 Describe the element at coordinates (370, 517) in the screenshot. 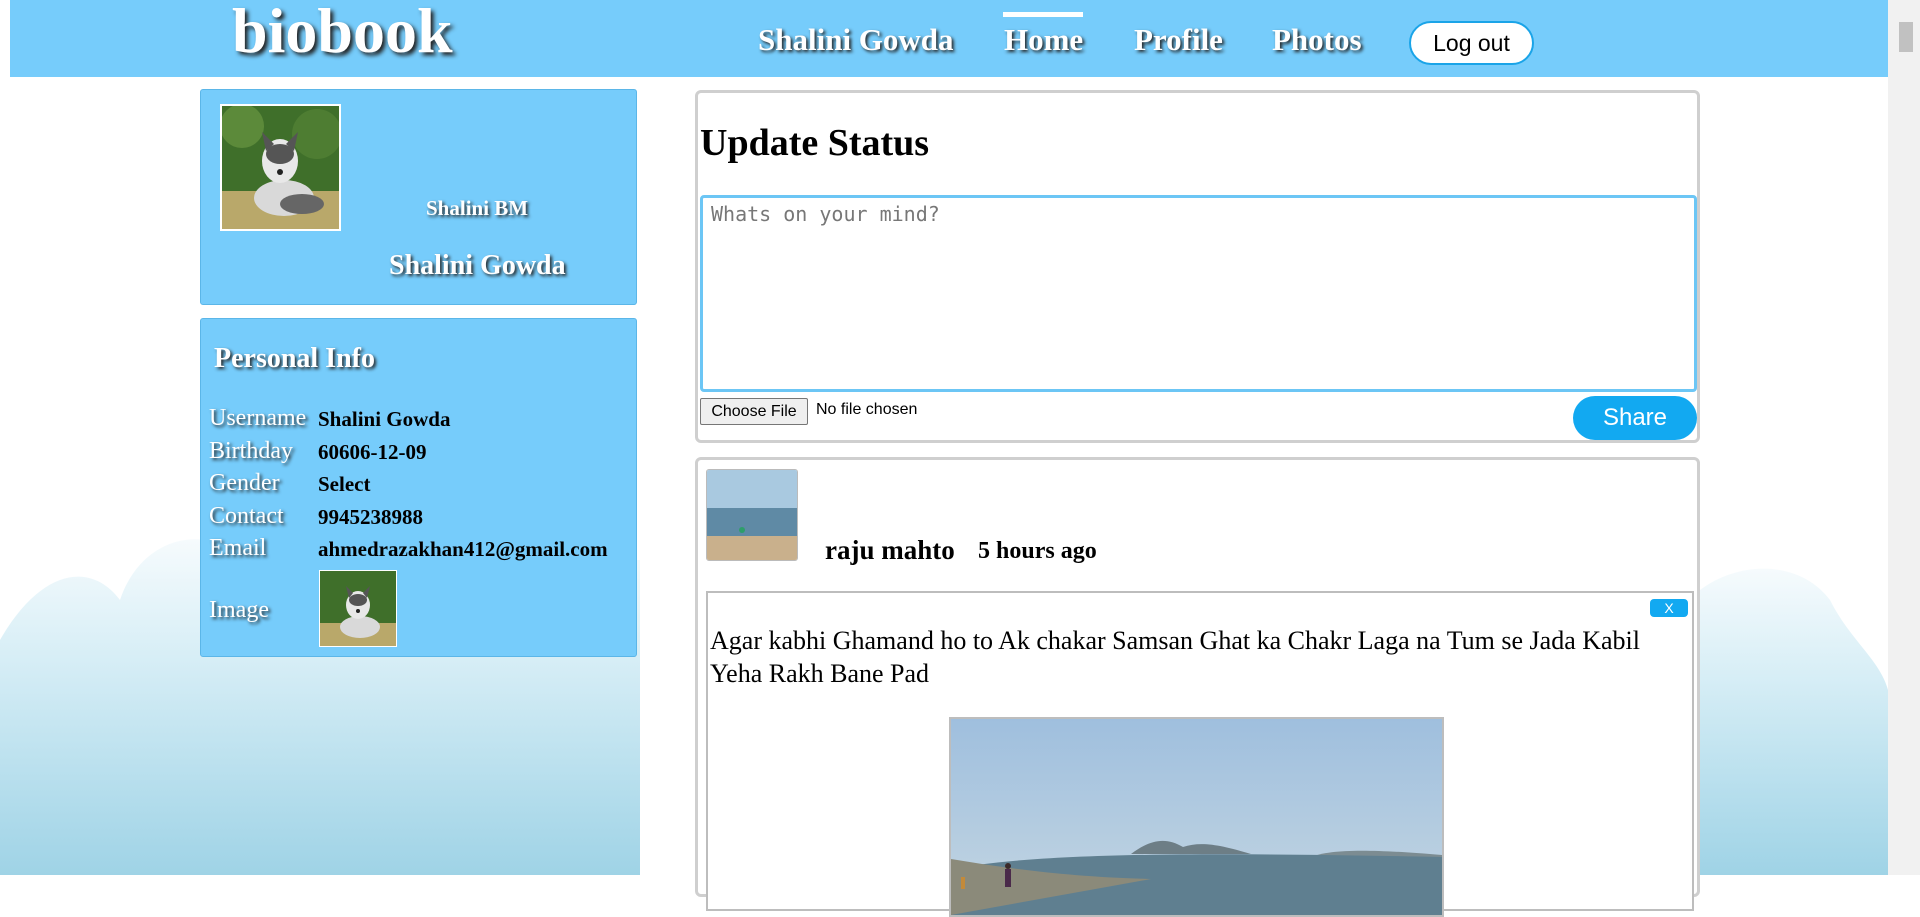

I see `info-value-contact: 9945238988` at that location.